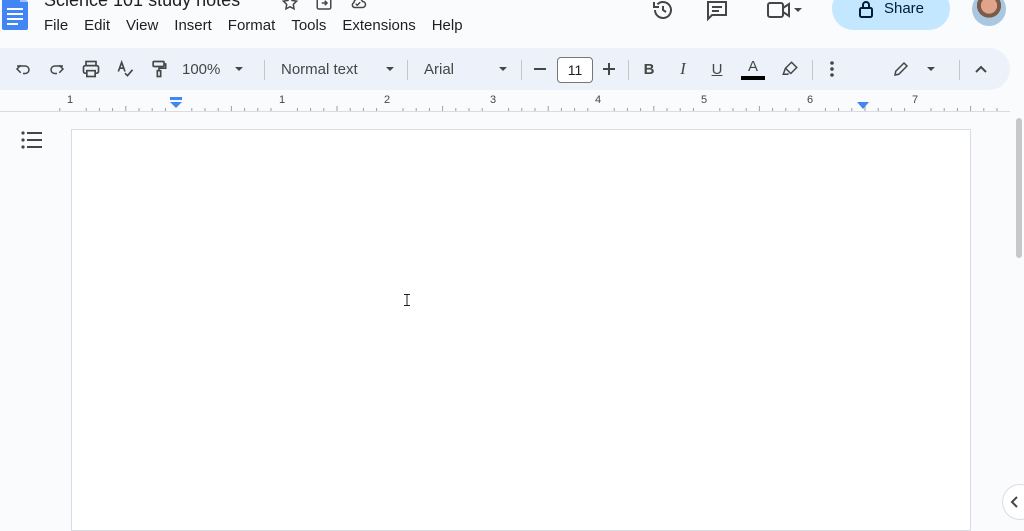 The image size is (1024, 531). What do you see at coordinates (193, 26) in the screenshot?
I see `menu-insert: Insert` at bounding box center [193, 26].